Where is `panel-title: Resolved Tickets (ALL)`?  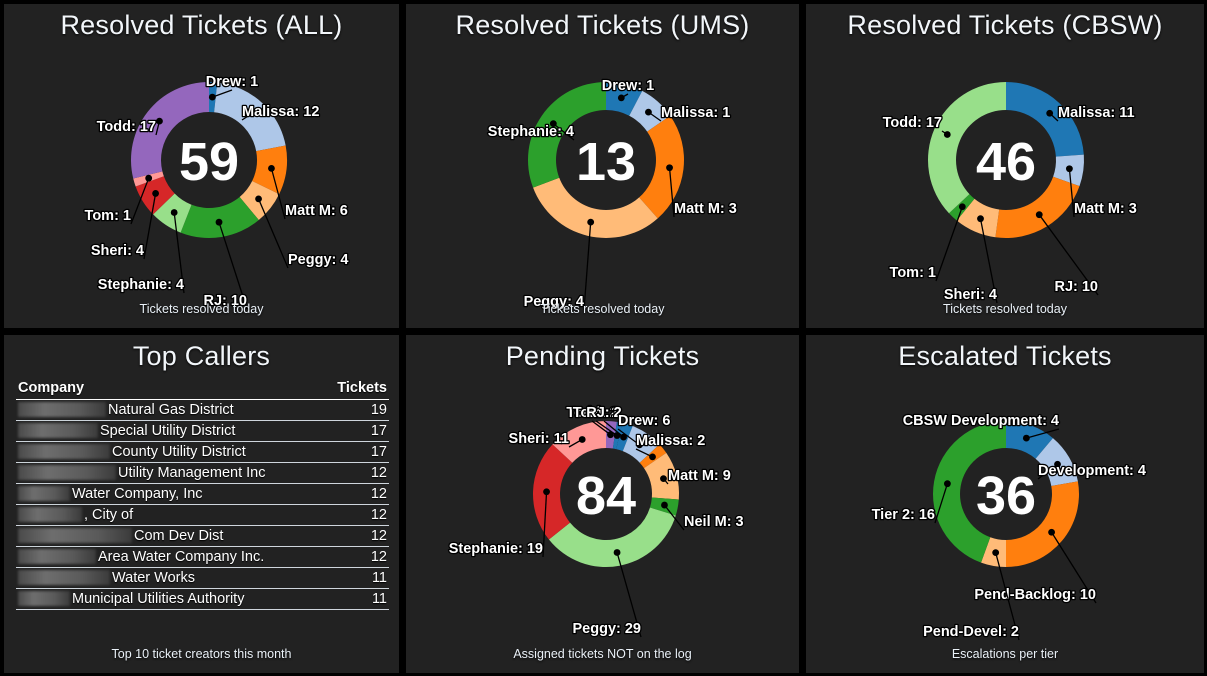
panel-title: Resolved Tickets (ALL) is located at coordinates (201, 25).